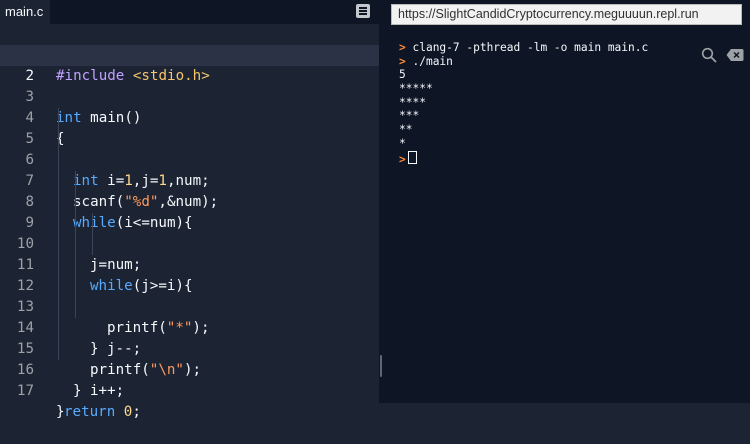 The height and width of the screenshot is (444, 750). What do you see at coordinates (189, 12) in the screenshot?
I see `editor-tab-bar: main.c` at bounding box center [189, 12].